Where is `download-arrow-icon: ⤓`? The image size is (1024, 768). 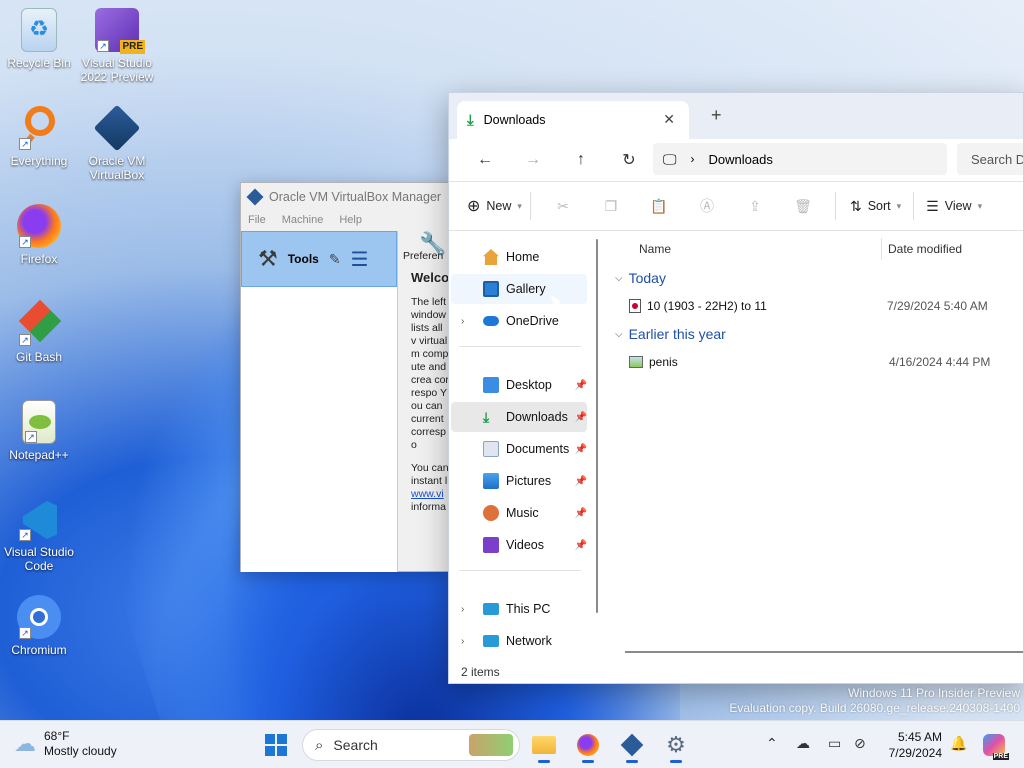 download-arrow-icon: ⤓ is located at coordinates (486, 416).